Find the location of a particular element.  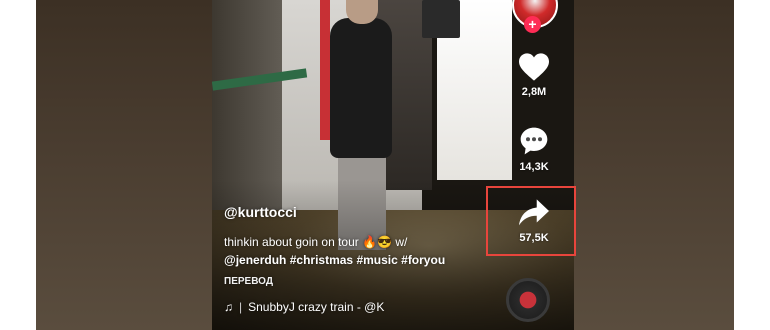

translate-link: ПЕРЕВОД is located at coordinates (359, 281).